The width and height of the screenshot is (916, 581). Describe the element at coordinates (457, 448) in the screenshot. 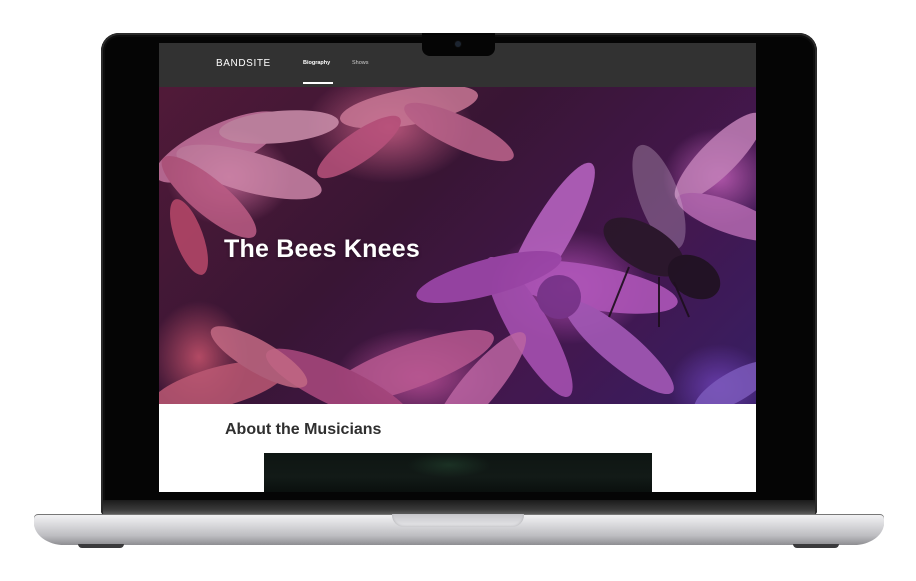

I see `about-section: About the Musicians` at that location.